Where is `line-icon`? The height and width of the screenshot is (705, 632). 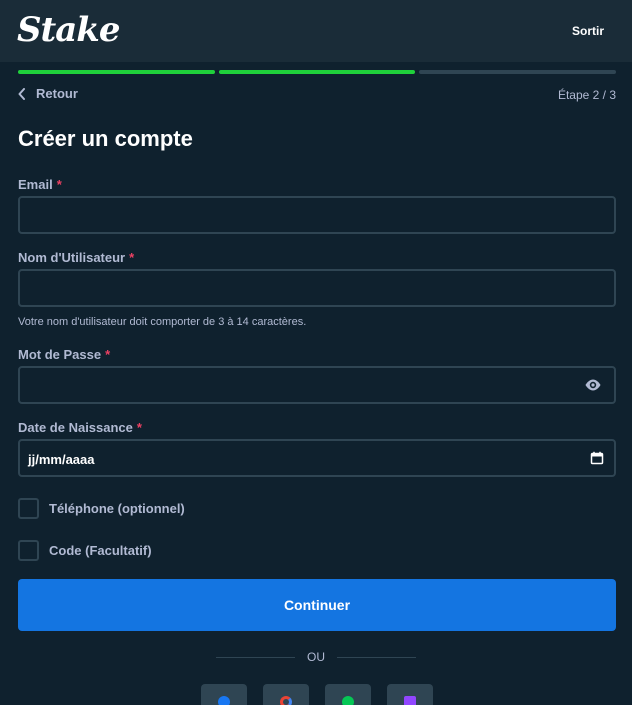 line-icon is located at coordinates (348, 700).